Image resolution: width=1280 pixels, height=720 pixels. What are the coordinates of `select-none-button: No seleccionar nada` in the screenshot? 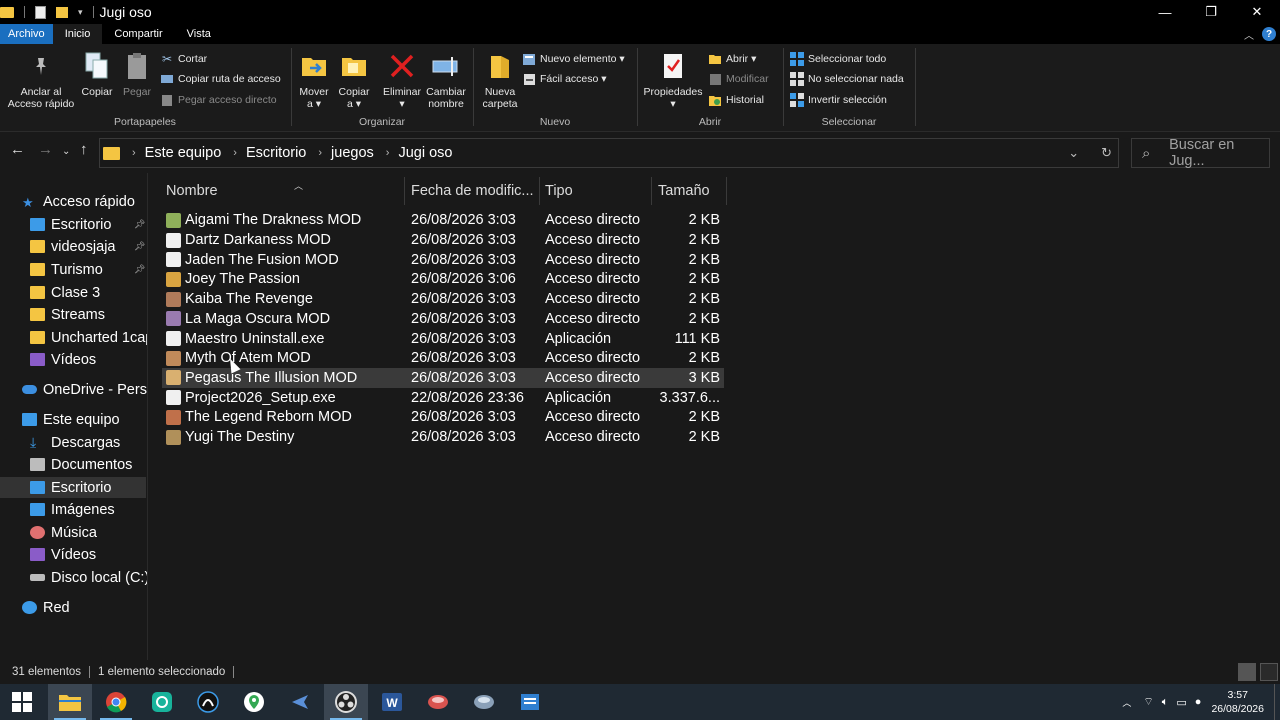 It's located at (847, 79).